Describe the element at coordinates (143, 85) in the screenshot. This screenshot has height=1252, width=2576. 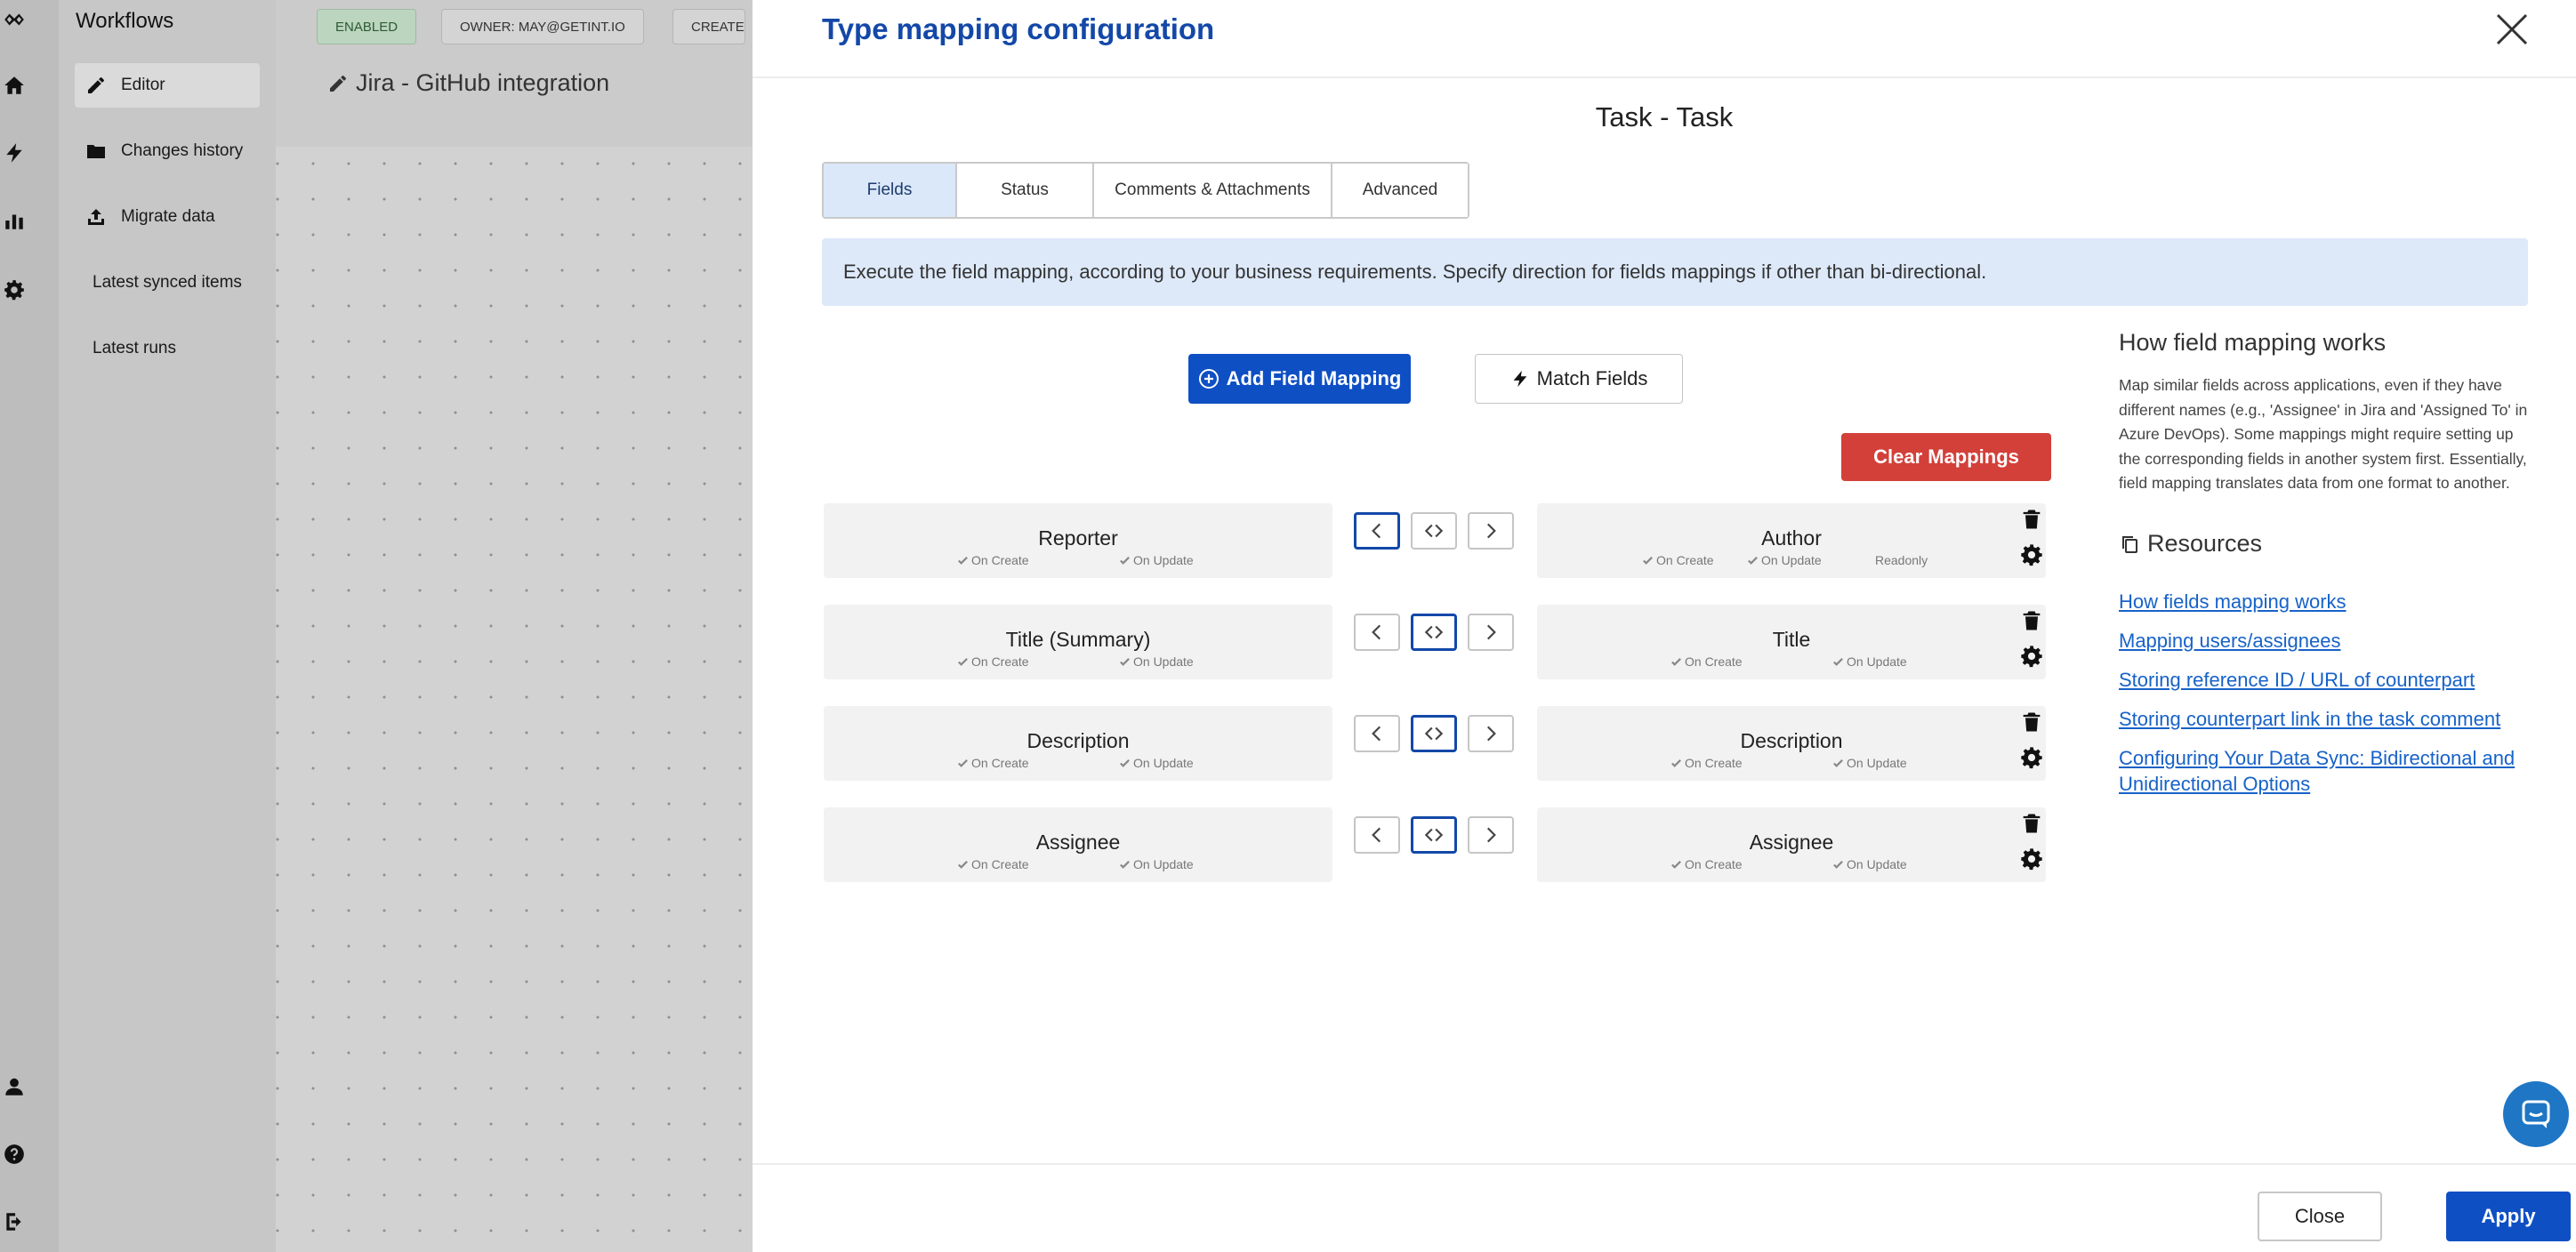
I see `sidebar-item-label: Editor` at that location.